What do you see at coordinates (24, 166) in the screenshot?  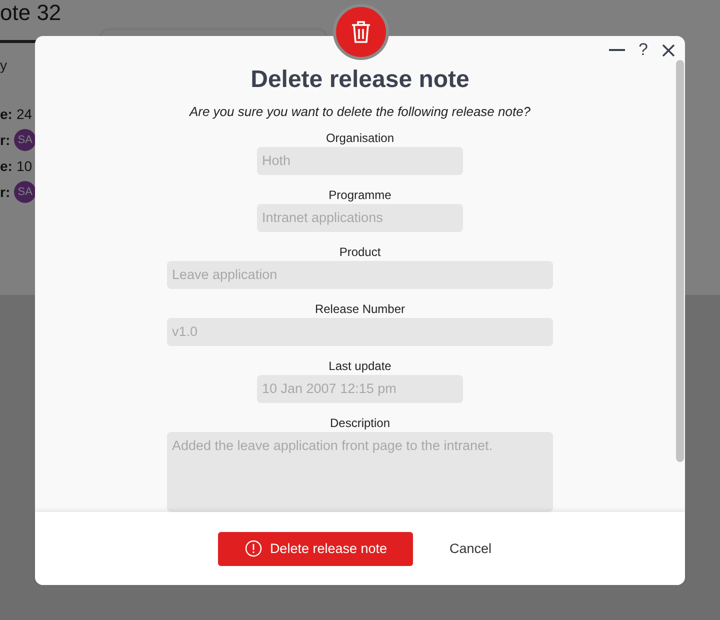 I see `meta-value: 10` at bounding box center [24, 166].